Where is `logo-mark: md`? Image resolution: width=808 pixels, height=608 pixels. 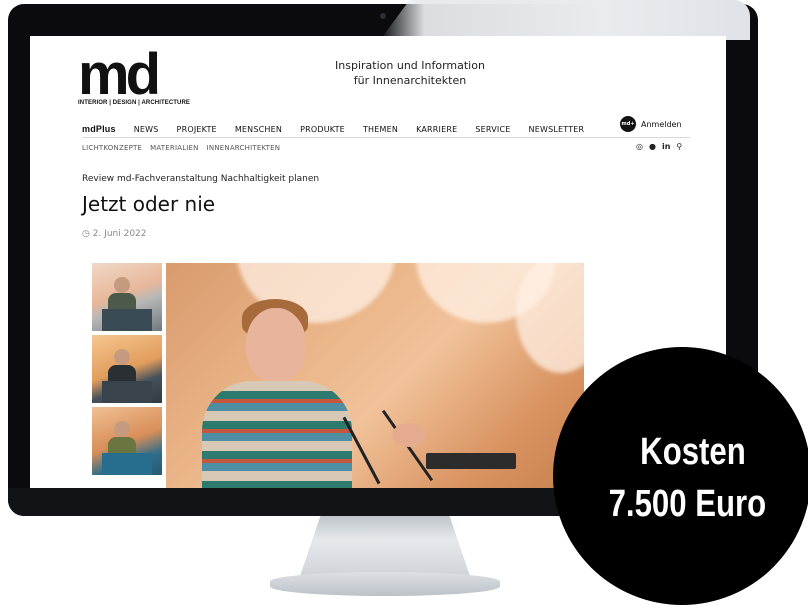 logo-mark: md is located at coordinates (119, 74).